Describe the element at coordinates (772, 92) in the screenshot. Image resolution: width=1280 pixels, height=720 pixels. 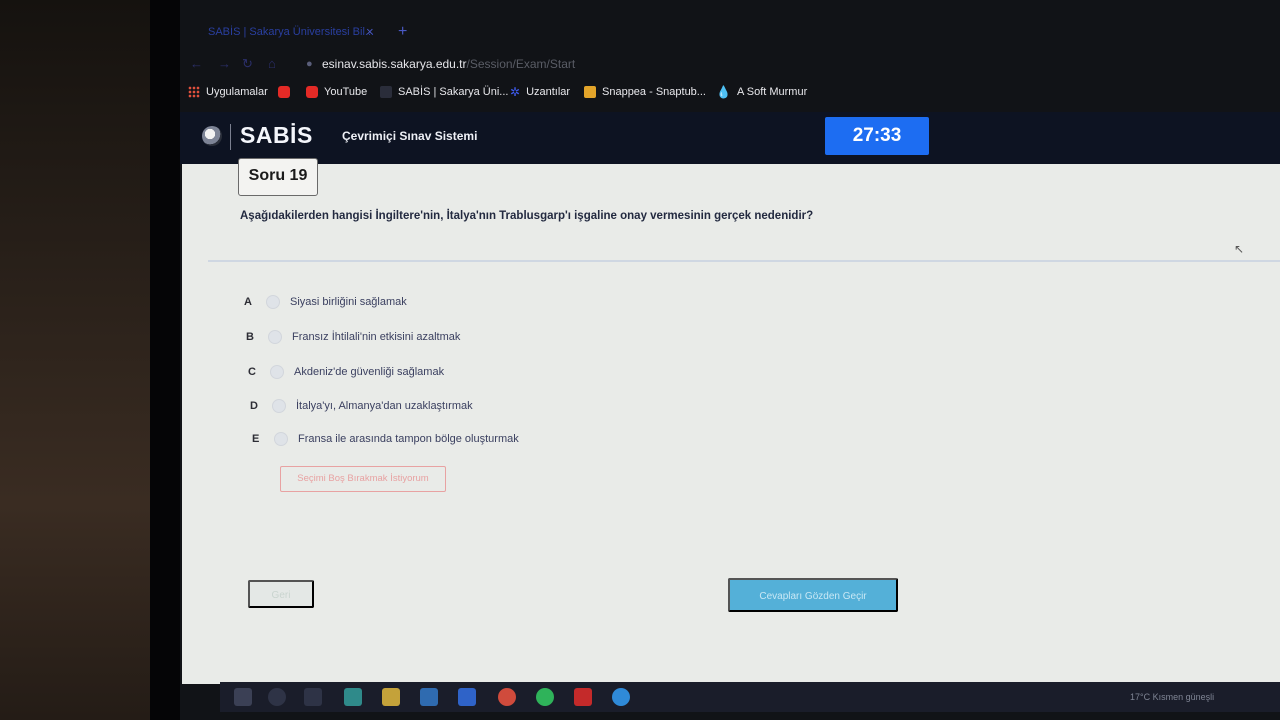
I see `bookmark-label: A Soft Murmur` at that location.